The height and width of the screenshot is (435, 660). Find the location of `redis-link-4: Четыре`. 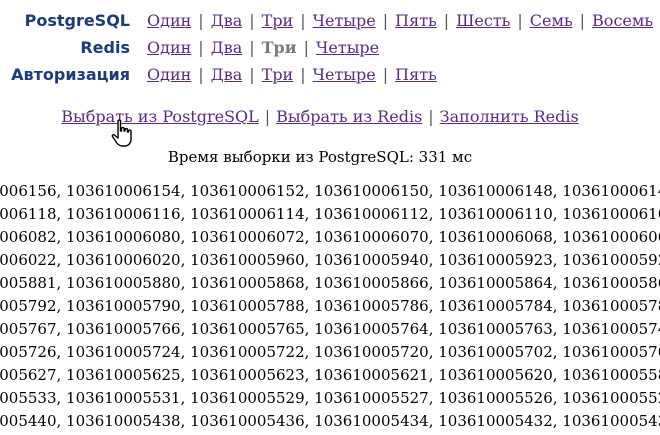

redis-link-4: Четыре is located at coordinates (347, 47).